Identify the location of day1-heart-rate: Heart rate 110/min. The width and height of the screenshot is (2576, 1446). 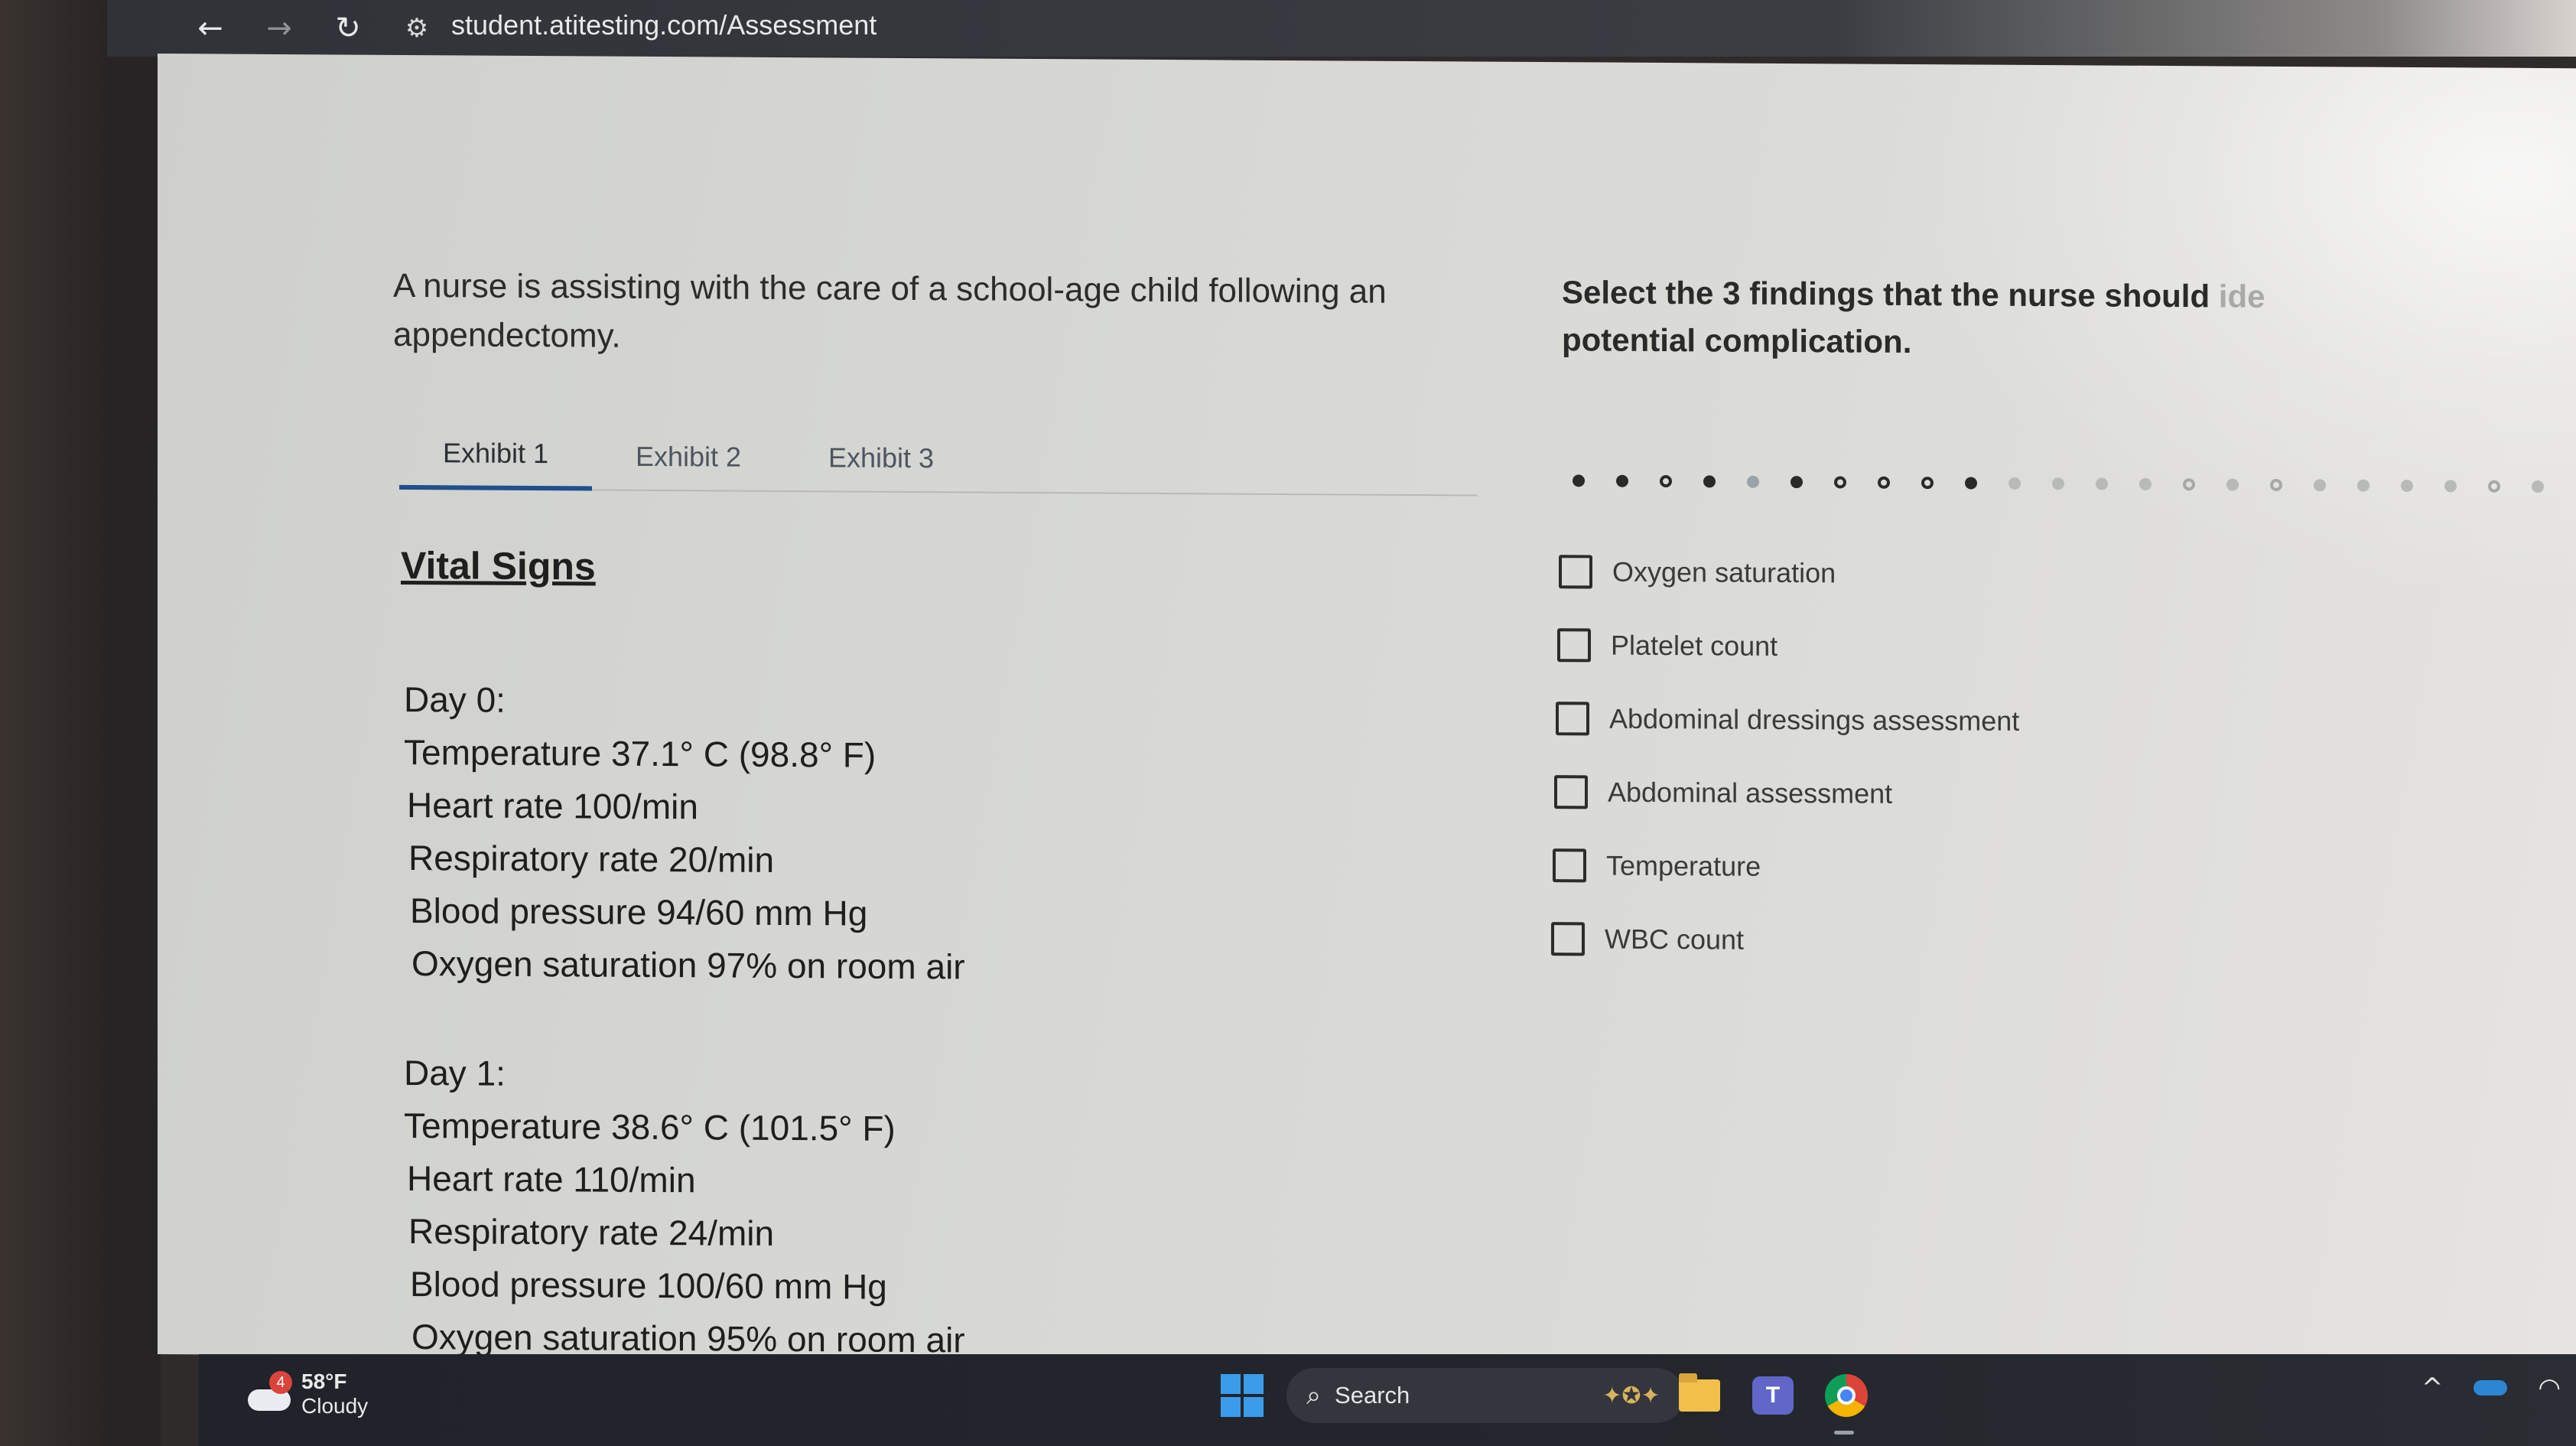
(551, 1179).